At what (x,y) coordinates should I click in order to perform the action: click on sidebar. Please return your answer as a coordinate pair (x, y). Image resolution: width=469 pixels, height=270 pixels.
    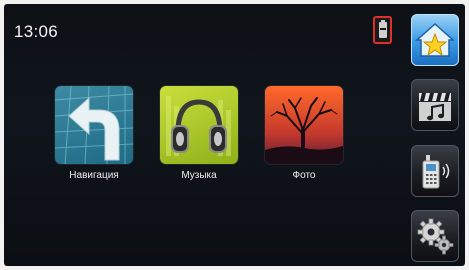
    Looking at the image, I should click on (437, 137).